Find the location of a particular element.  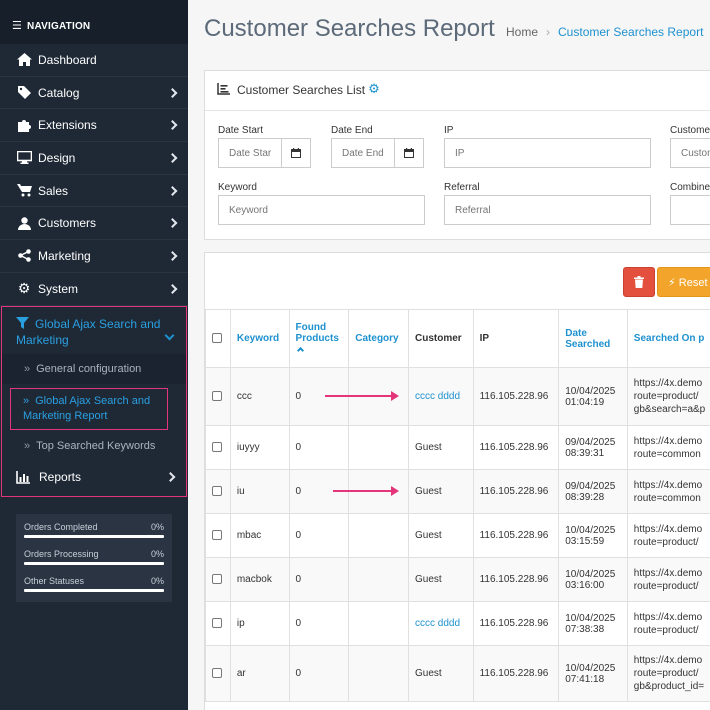

column-header-category: Category is located at coordinates (378, 338).